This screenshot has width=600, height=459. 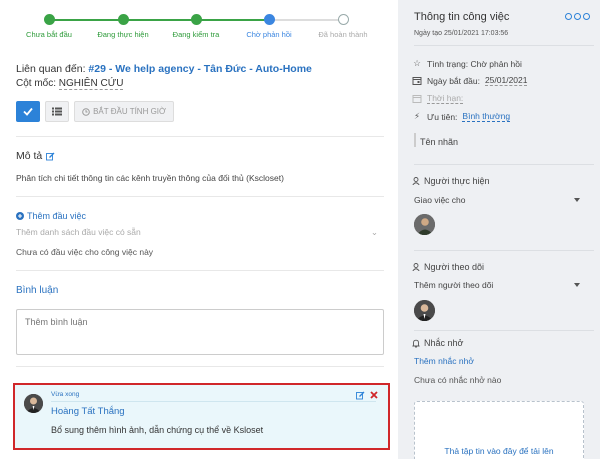 I want to click on start-date-row: Ngày bắt đầu: 25/01/2021, so click(x=470, y=80).